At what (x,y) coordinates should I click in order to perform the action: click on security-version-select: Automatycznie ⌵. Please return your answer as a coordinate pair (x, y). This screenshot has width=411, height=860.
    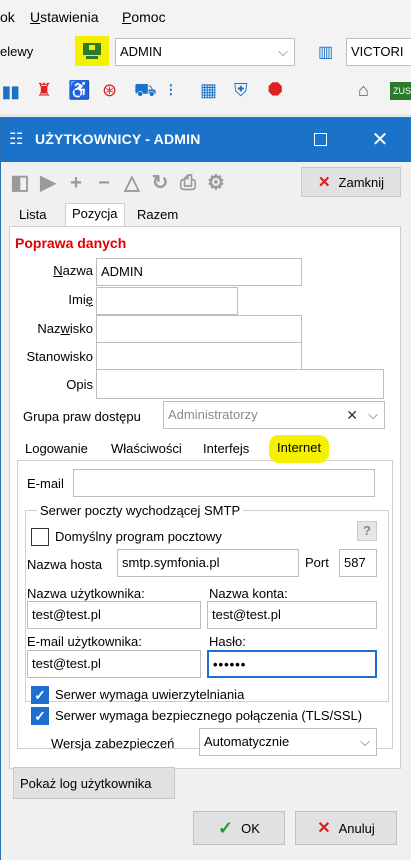
    Looking at the image, I should click on (288, 742).